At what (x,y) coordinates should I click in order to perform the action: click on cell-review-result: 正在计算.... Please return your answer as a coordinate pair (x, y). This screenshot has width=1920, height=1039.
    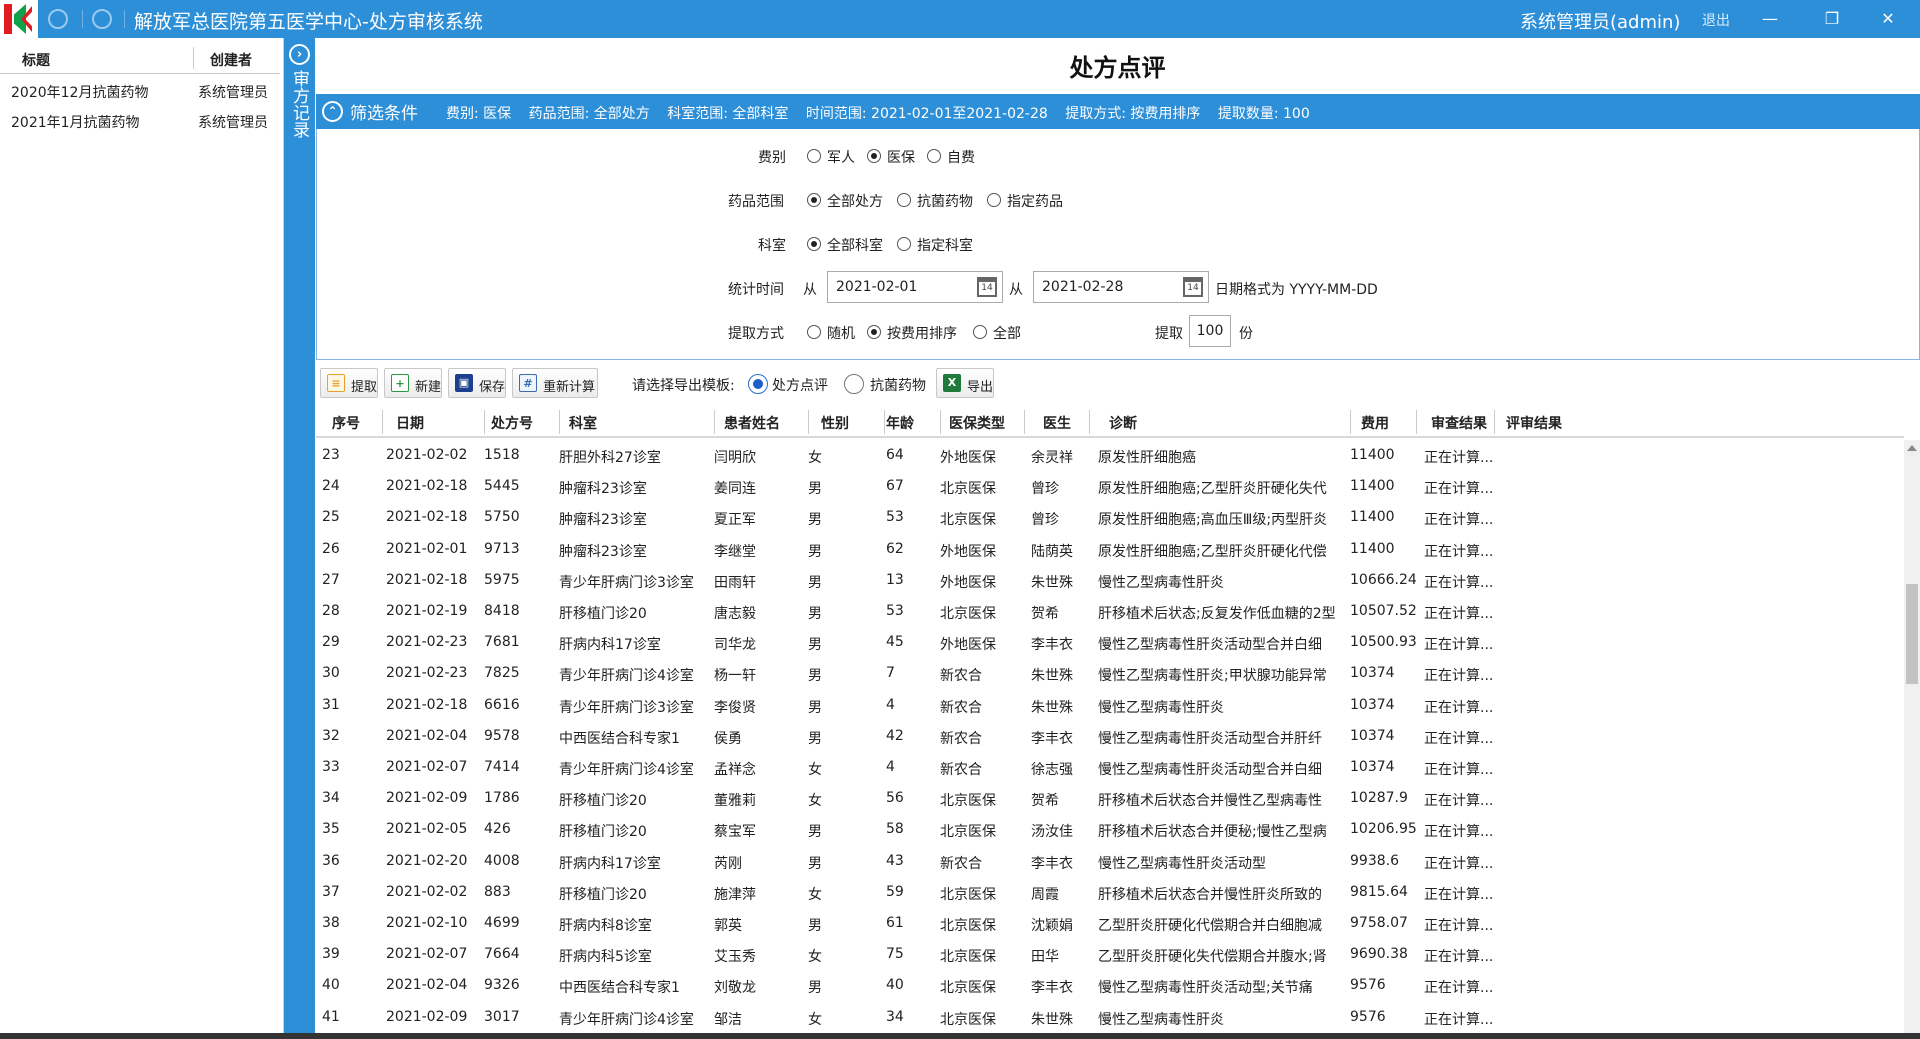
    Looking at the image, I should click on (1459, 582).